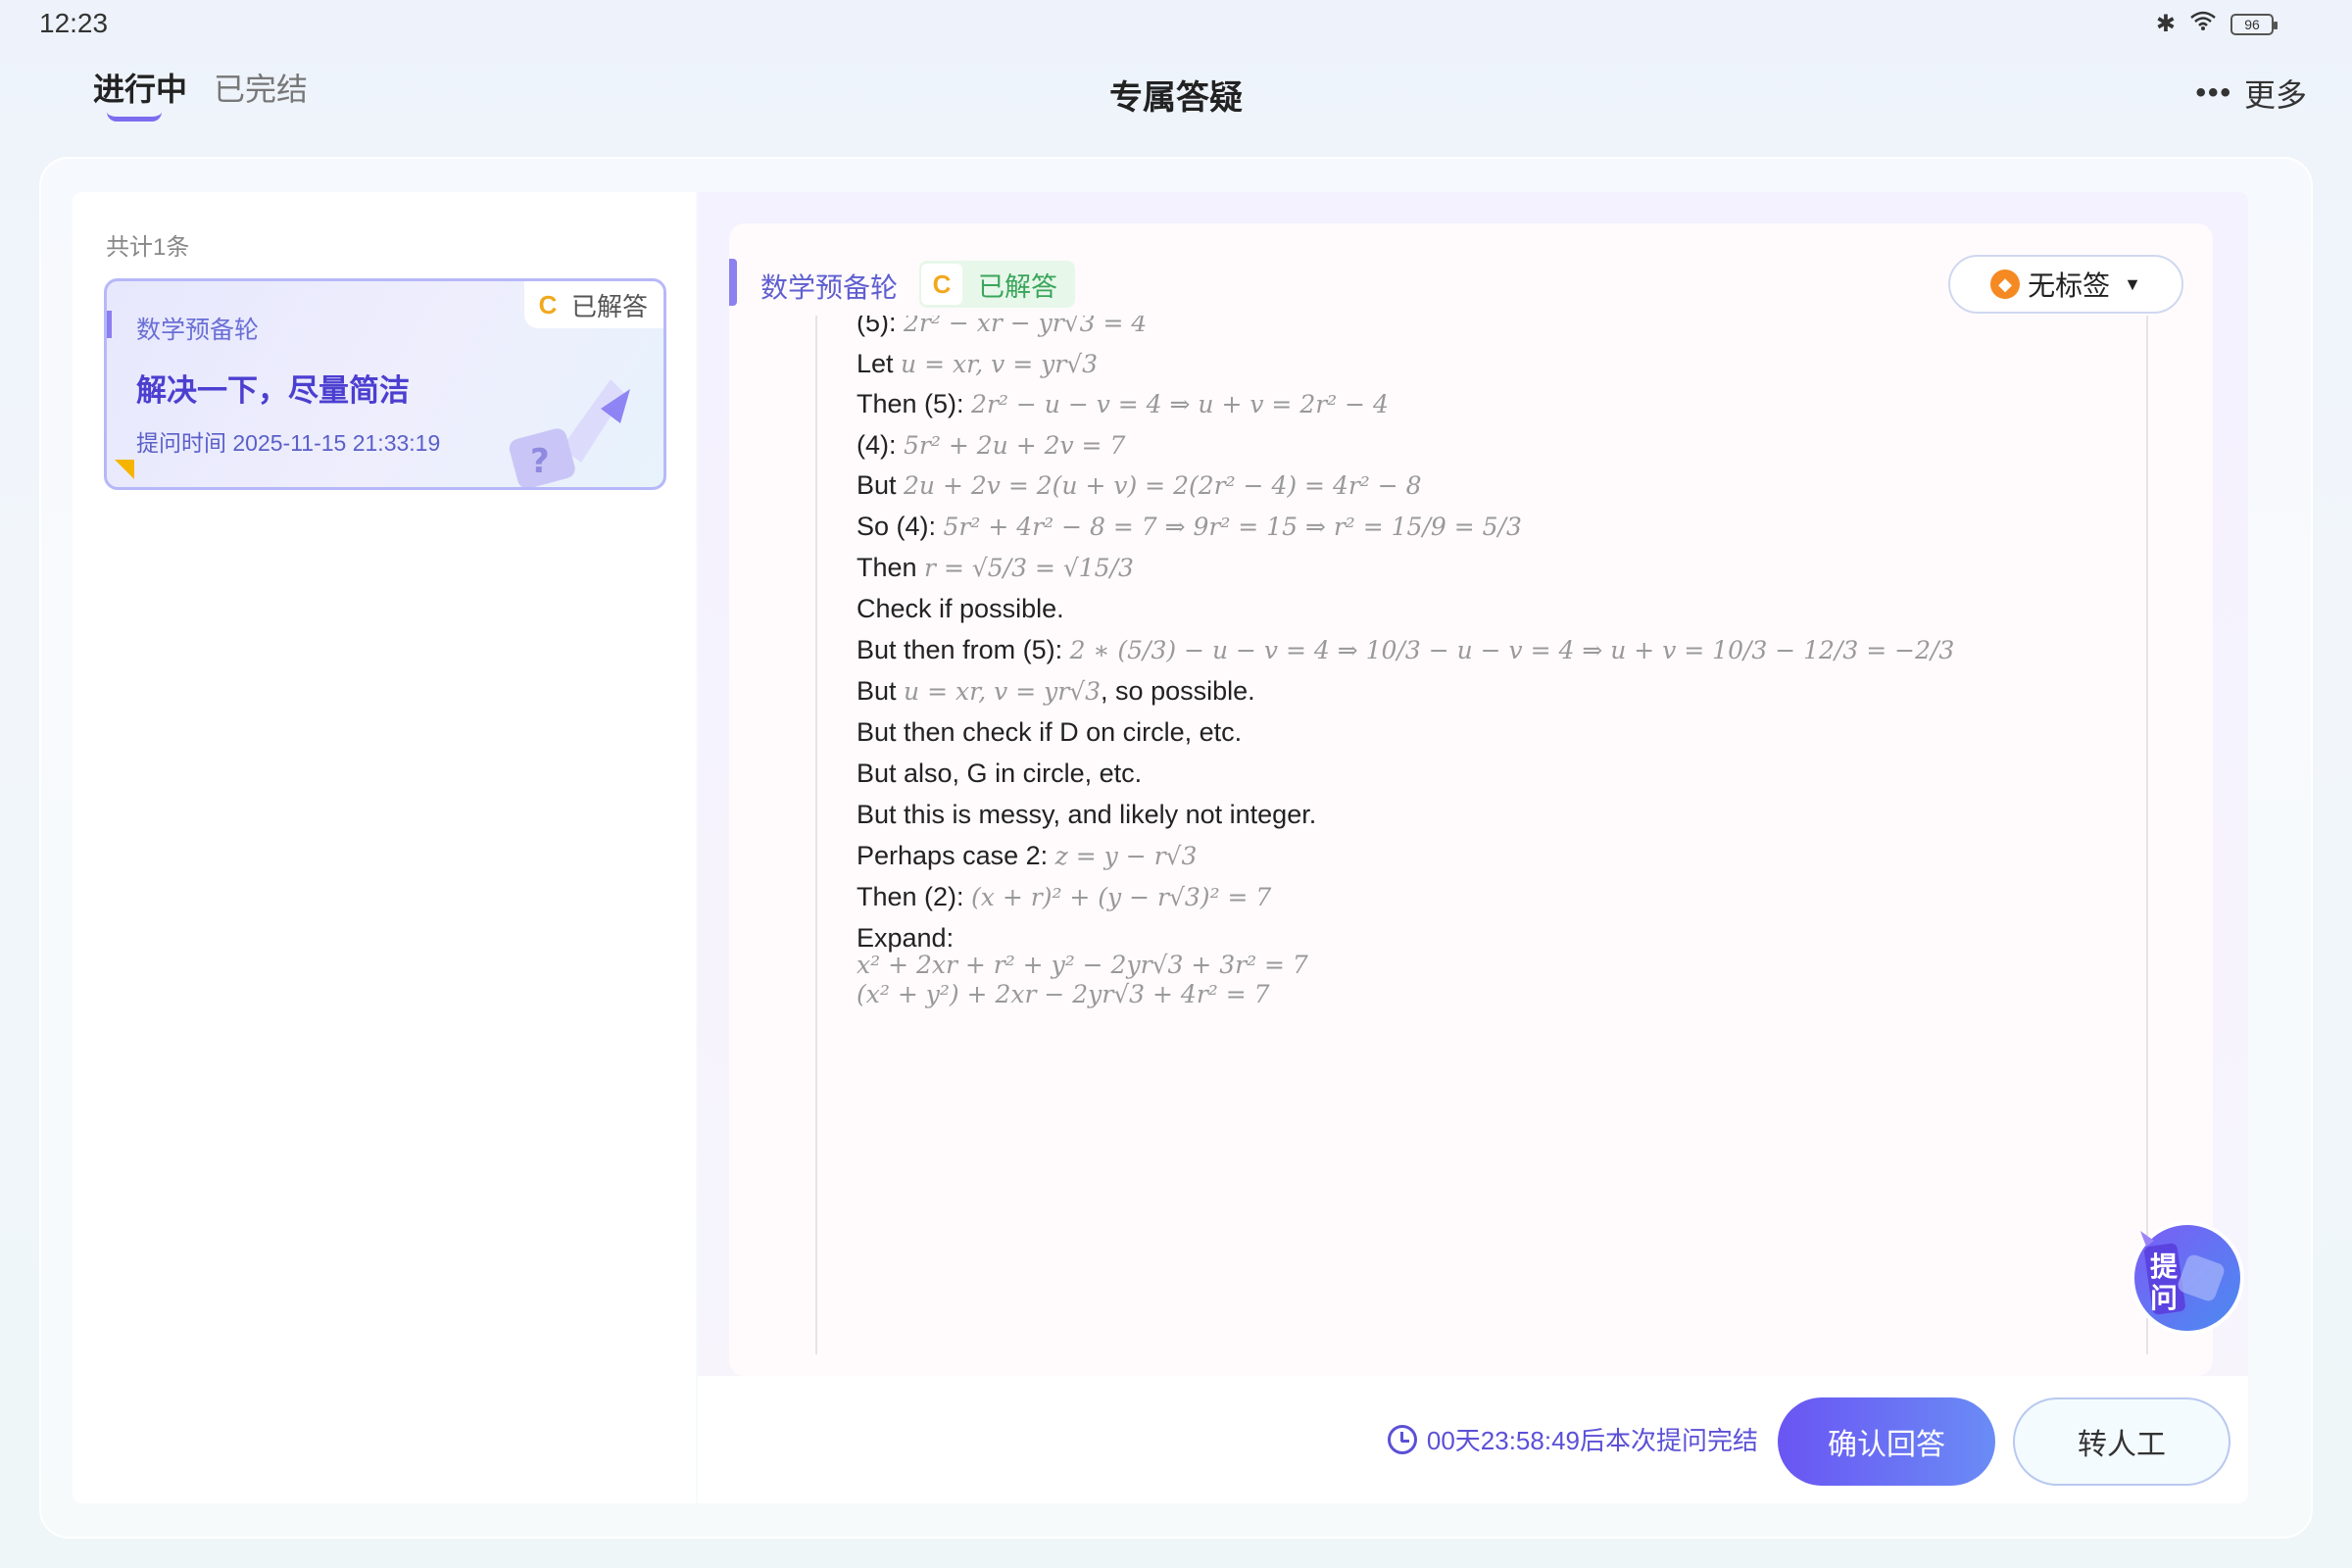 This screenshot has width=2352, height=1568. What do you see at coordinates (1082, 965) in the screenshot?
I see `expand-math-line: x² + 2xr + r² + y² − 2yr√3 + 3r² = 7` at bounding box center [1082, 965].